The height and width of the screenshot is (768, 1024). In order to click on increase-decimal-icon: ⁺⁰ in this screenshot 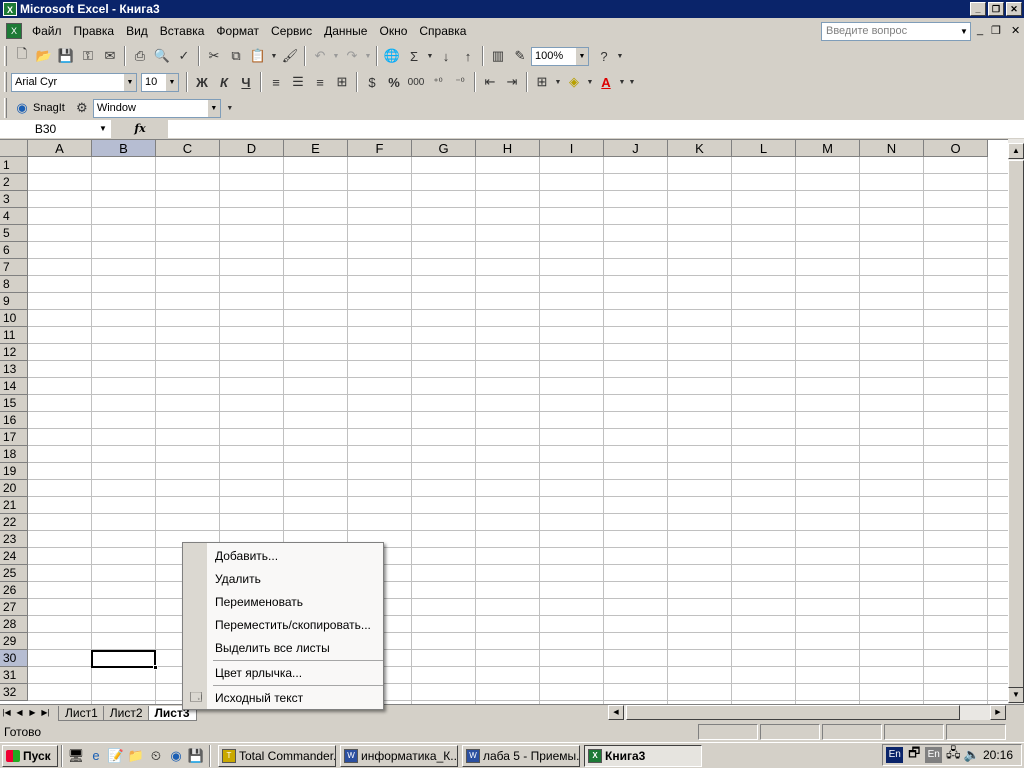, I will do `click(438, 82)`.